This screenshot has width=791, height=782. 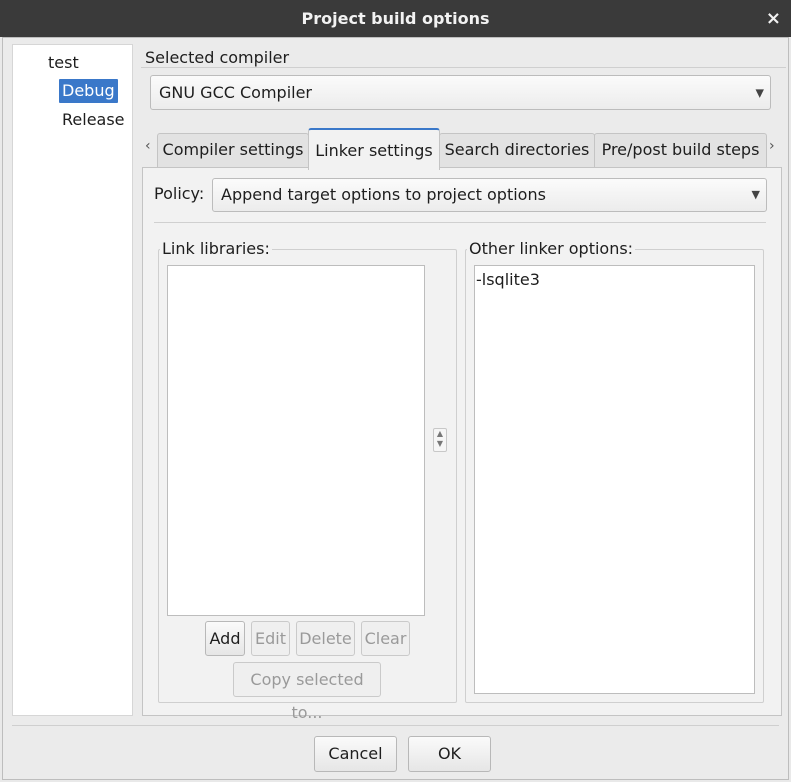 What do you see at coordinates (463, 67) in the screenshot?
I see `compiler-group-frame` at bounding box center [463, 67].